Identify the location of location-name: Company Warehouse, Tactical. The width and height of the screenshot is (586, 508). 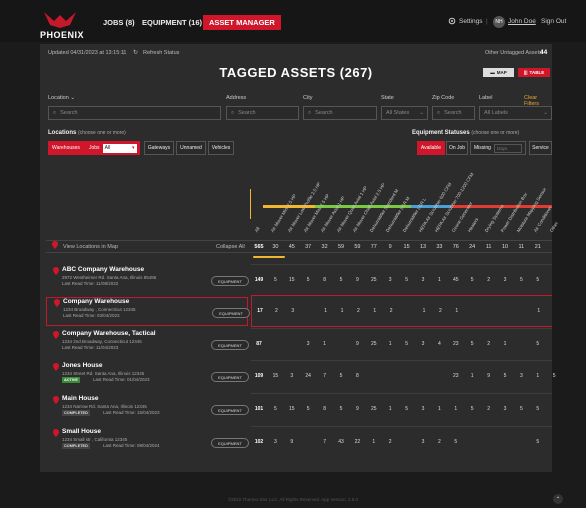
(109, 333).